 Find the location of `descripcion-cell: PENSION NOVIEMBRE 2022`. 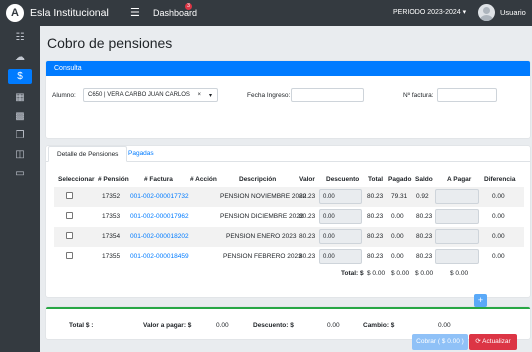

descripcion-cell: PENSION NOVIEMBRE 2022 is located at coordinates (263, 196).